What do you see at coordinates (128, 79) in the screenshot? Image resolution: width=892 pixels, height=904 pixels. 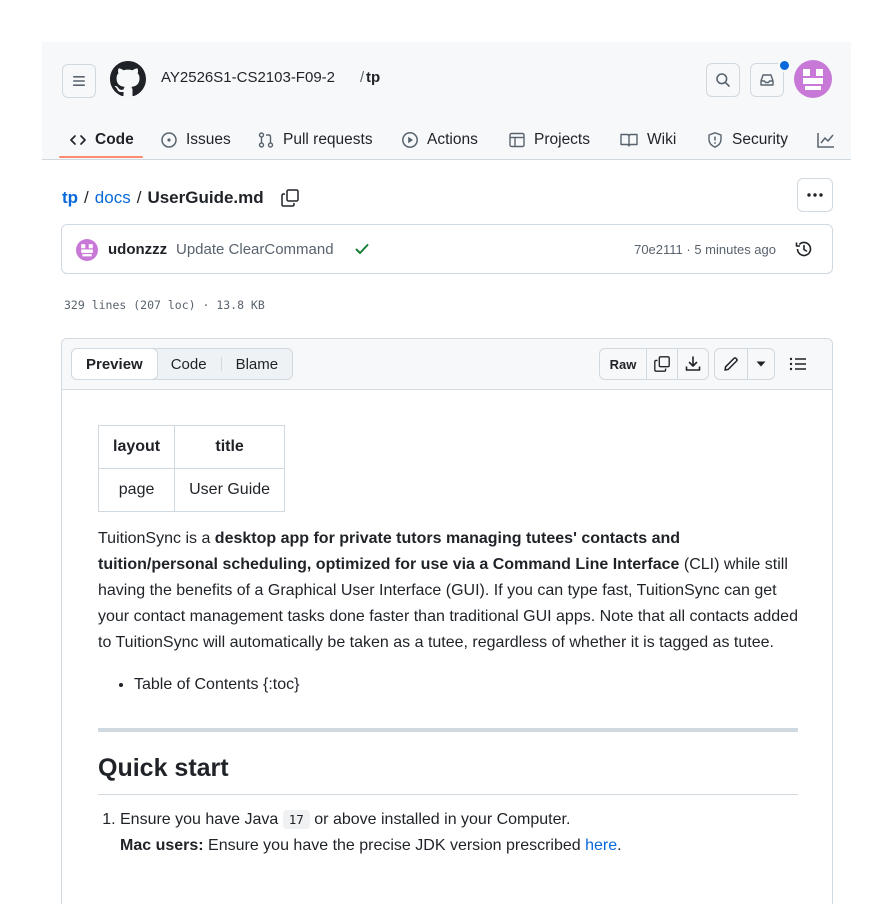 I see `github-logo-icon` at bounding box center [128, 79].